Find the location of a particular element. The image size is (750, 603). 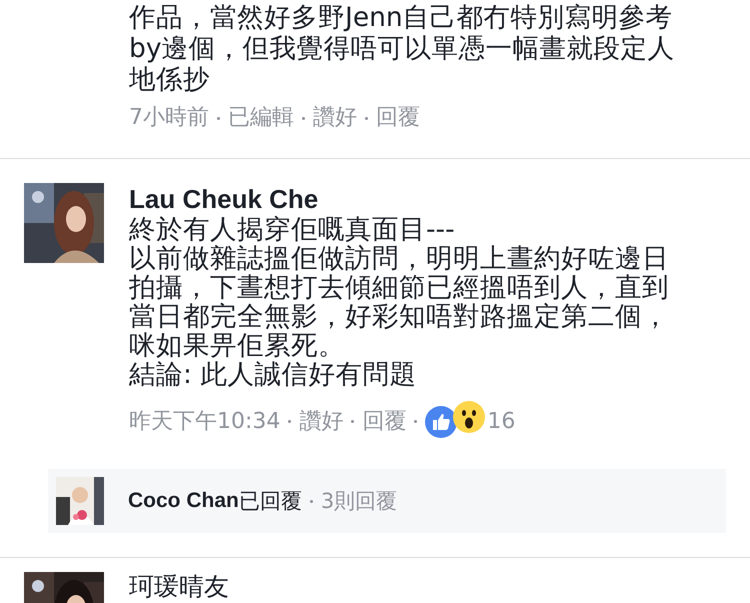

reply-author: Coco Chan is located at coordinates (183, 501).